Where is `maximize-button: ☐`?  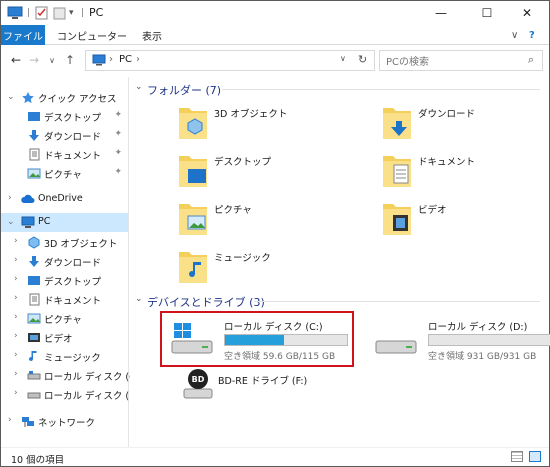
maximize-button: ☐ is located at coordinates (487, 13).